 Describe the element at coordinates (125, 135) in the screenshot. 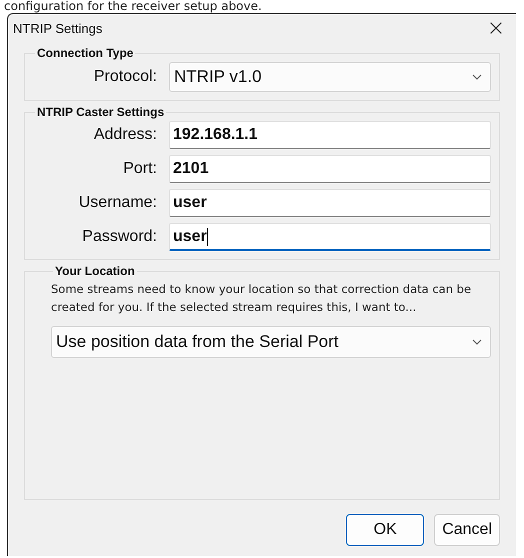

I see `field-label: Address:` at that location.